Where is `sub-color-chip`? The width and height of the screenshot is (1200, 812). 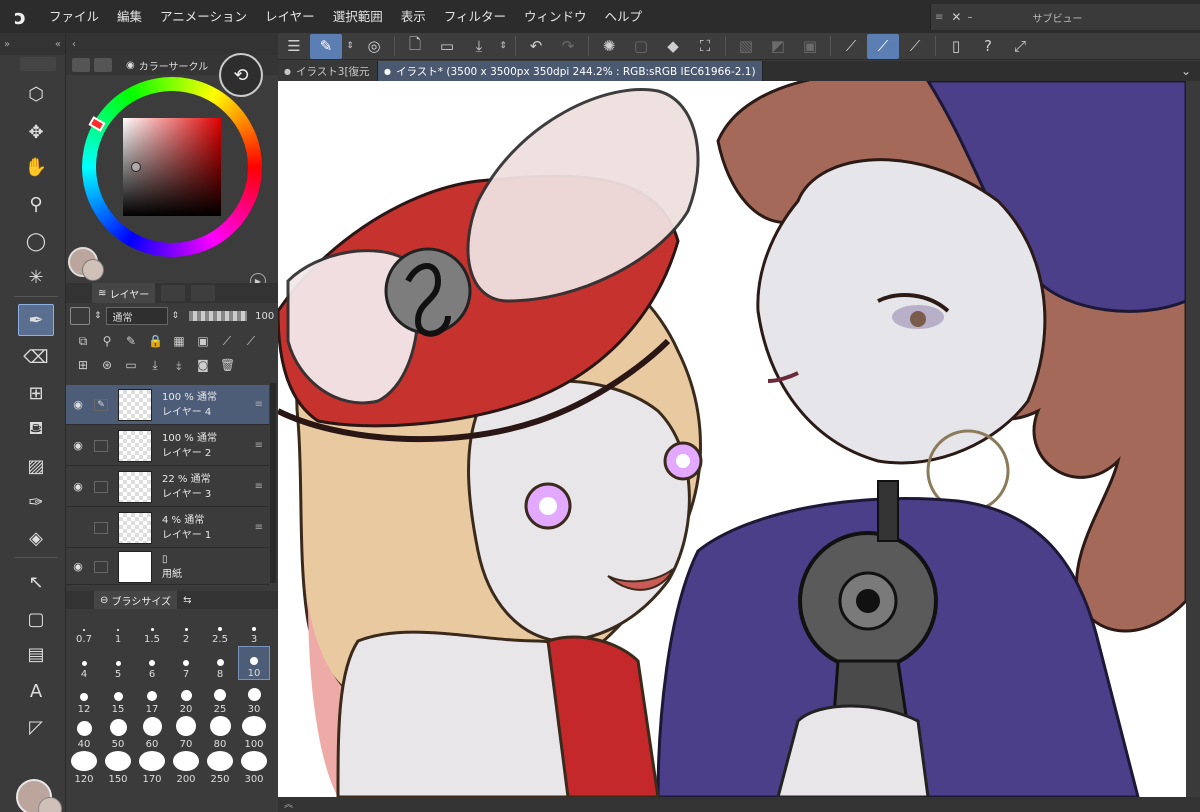 sub-color-chip is located at coordinates (50, 804).